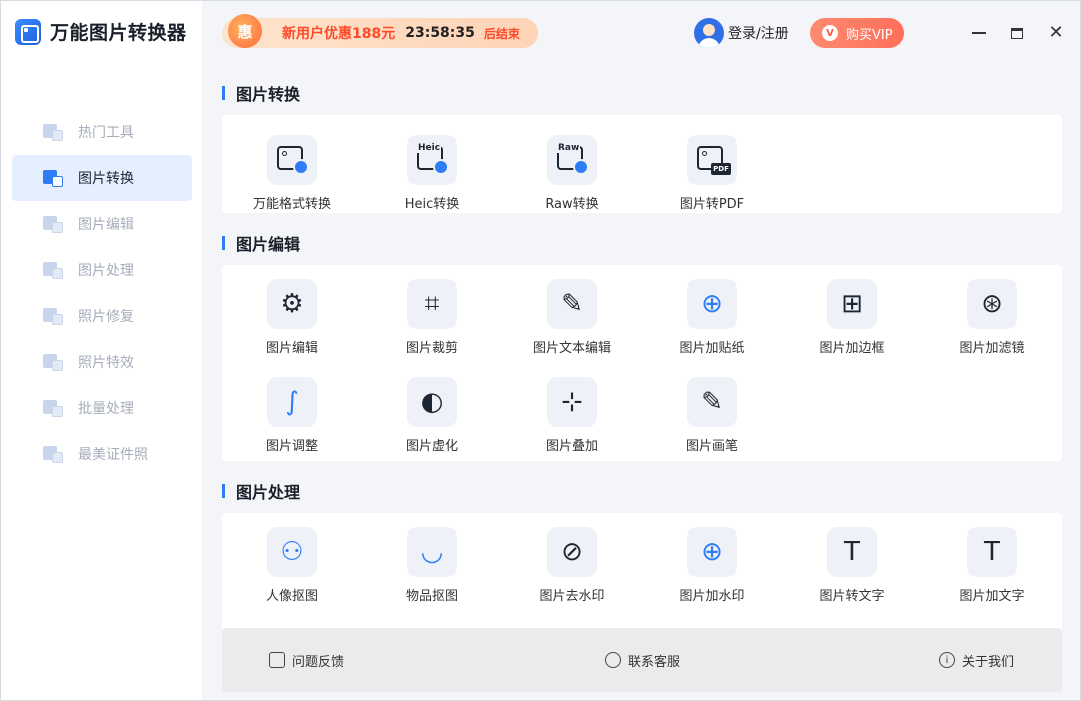  Describe the element at coordinates (712, 348) in the screenshot. I see `tool-label: 图片加贴纸` at that location.